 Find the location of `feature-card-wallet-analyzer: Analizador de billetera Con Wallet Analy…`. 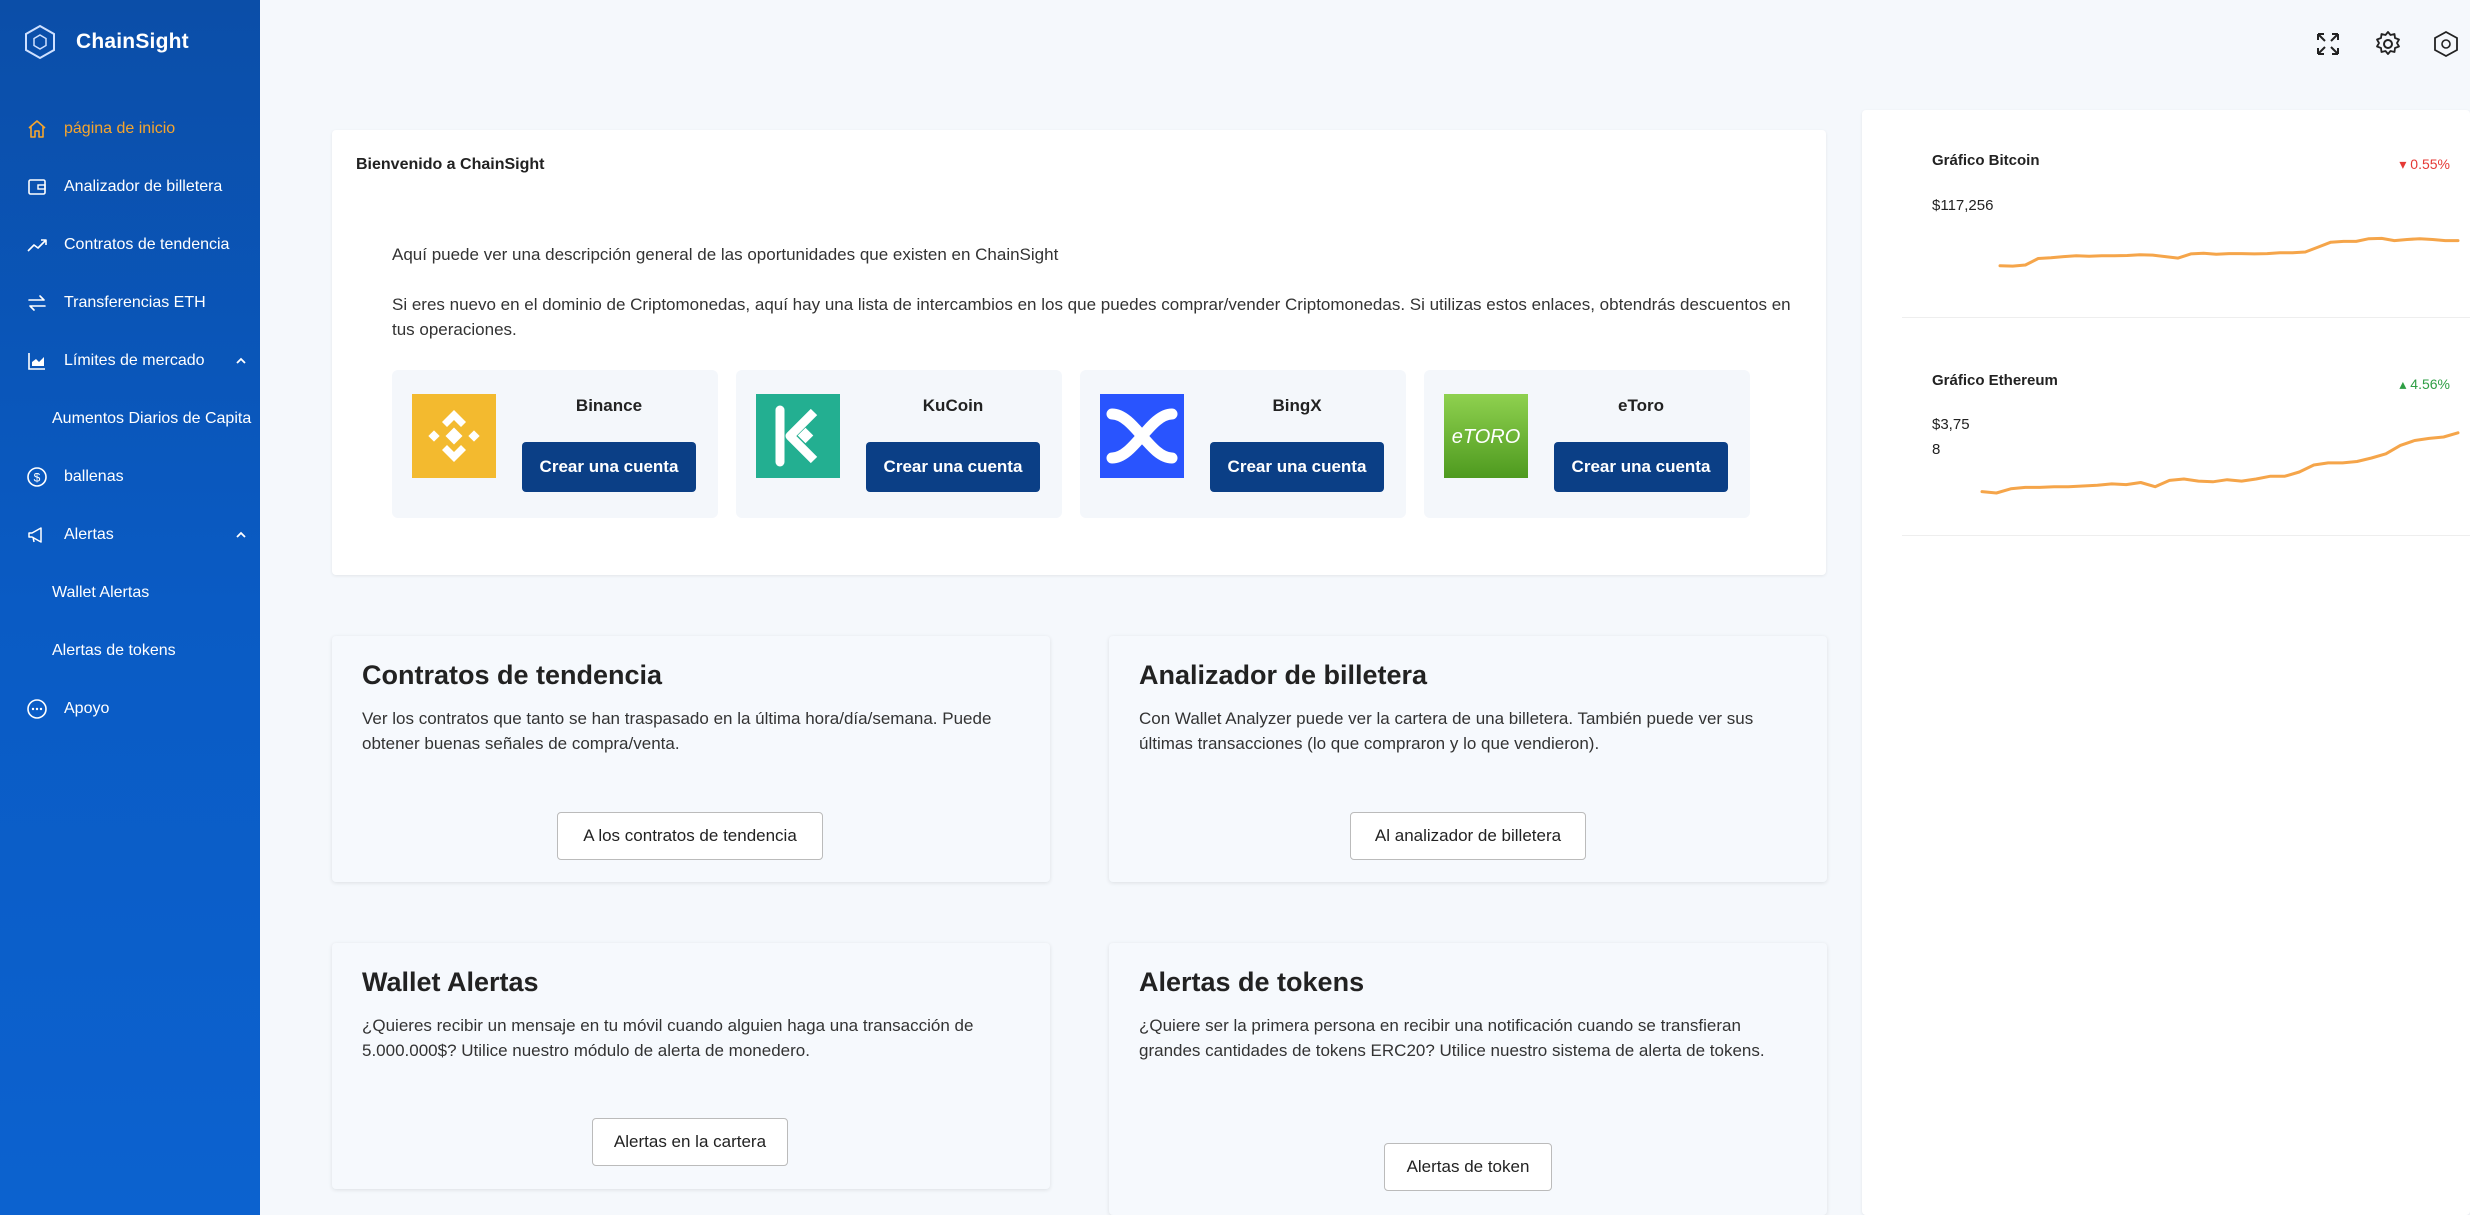

feature-card-wallet-analyzer: Analizador de billetera Con Wallet Analy… is located at coordinates (1468, 759).